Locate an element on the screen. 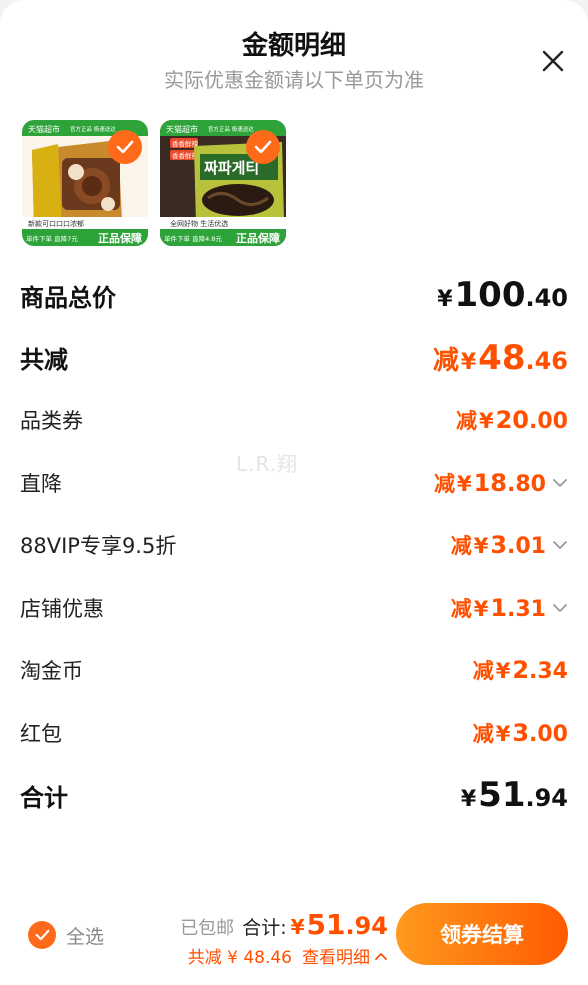 This screenshot has height=985, width=588. row-amount: ¥ 100 .40 is located at coordinates (502, 295).